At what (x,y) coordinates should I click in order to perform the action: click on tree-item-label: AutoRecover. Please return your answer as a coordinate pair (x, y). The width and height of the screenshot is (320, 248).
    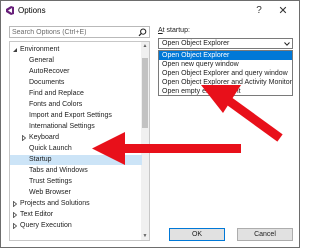
    Looking at the image, I should click on (49, 71).